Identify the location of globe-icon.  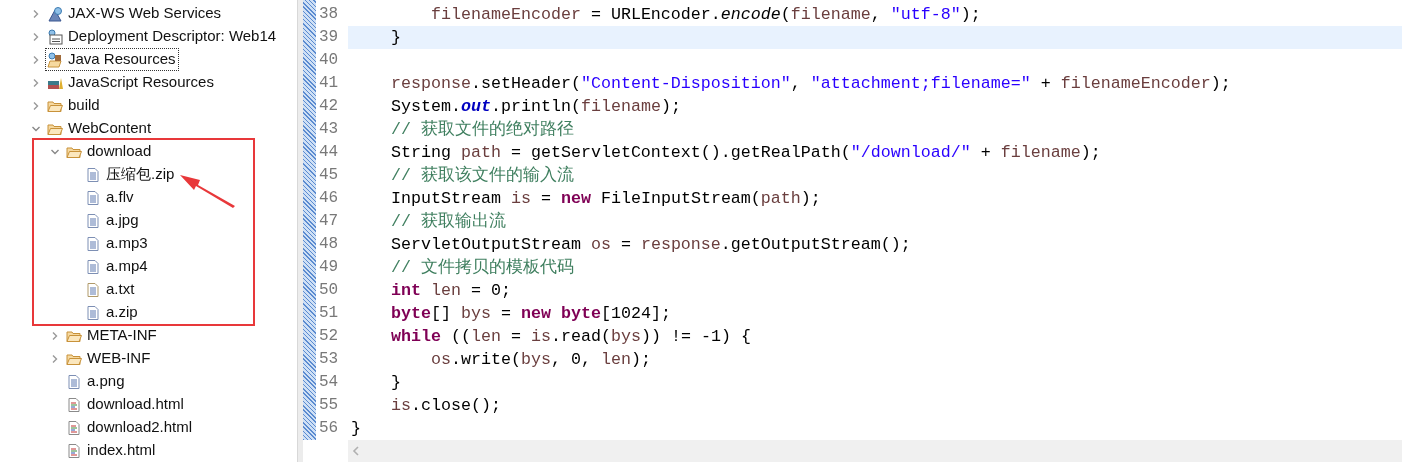
(55, 13).